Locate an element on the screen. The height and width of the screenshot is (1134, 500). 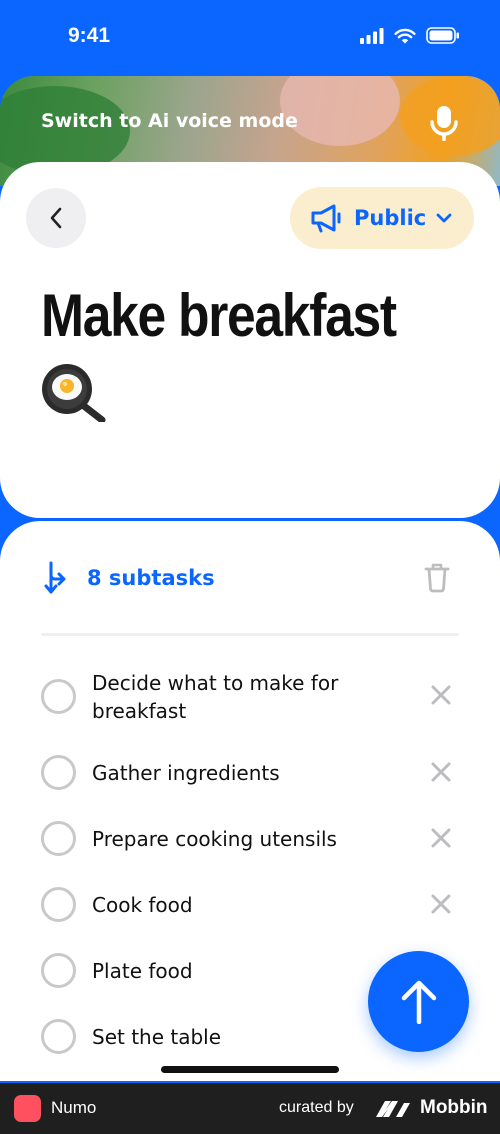
chevron-left-icon is located at coordinates (56, 218).